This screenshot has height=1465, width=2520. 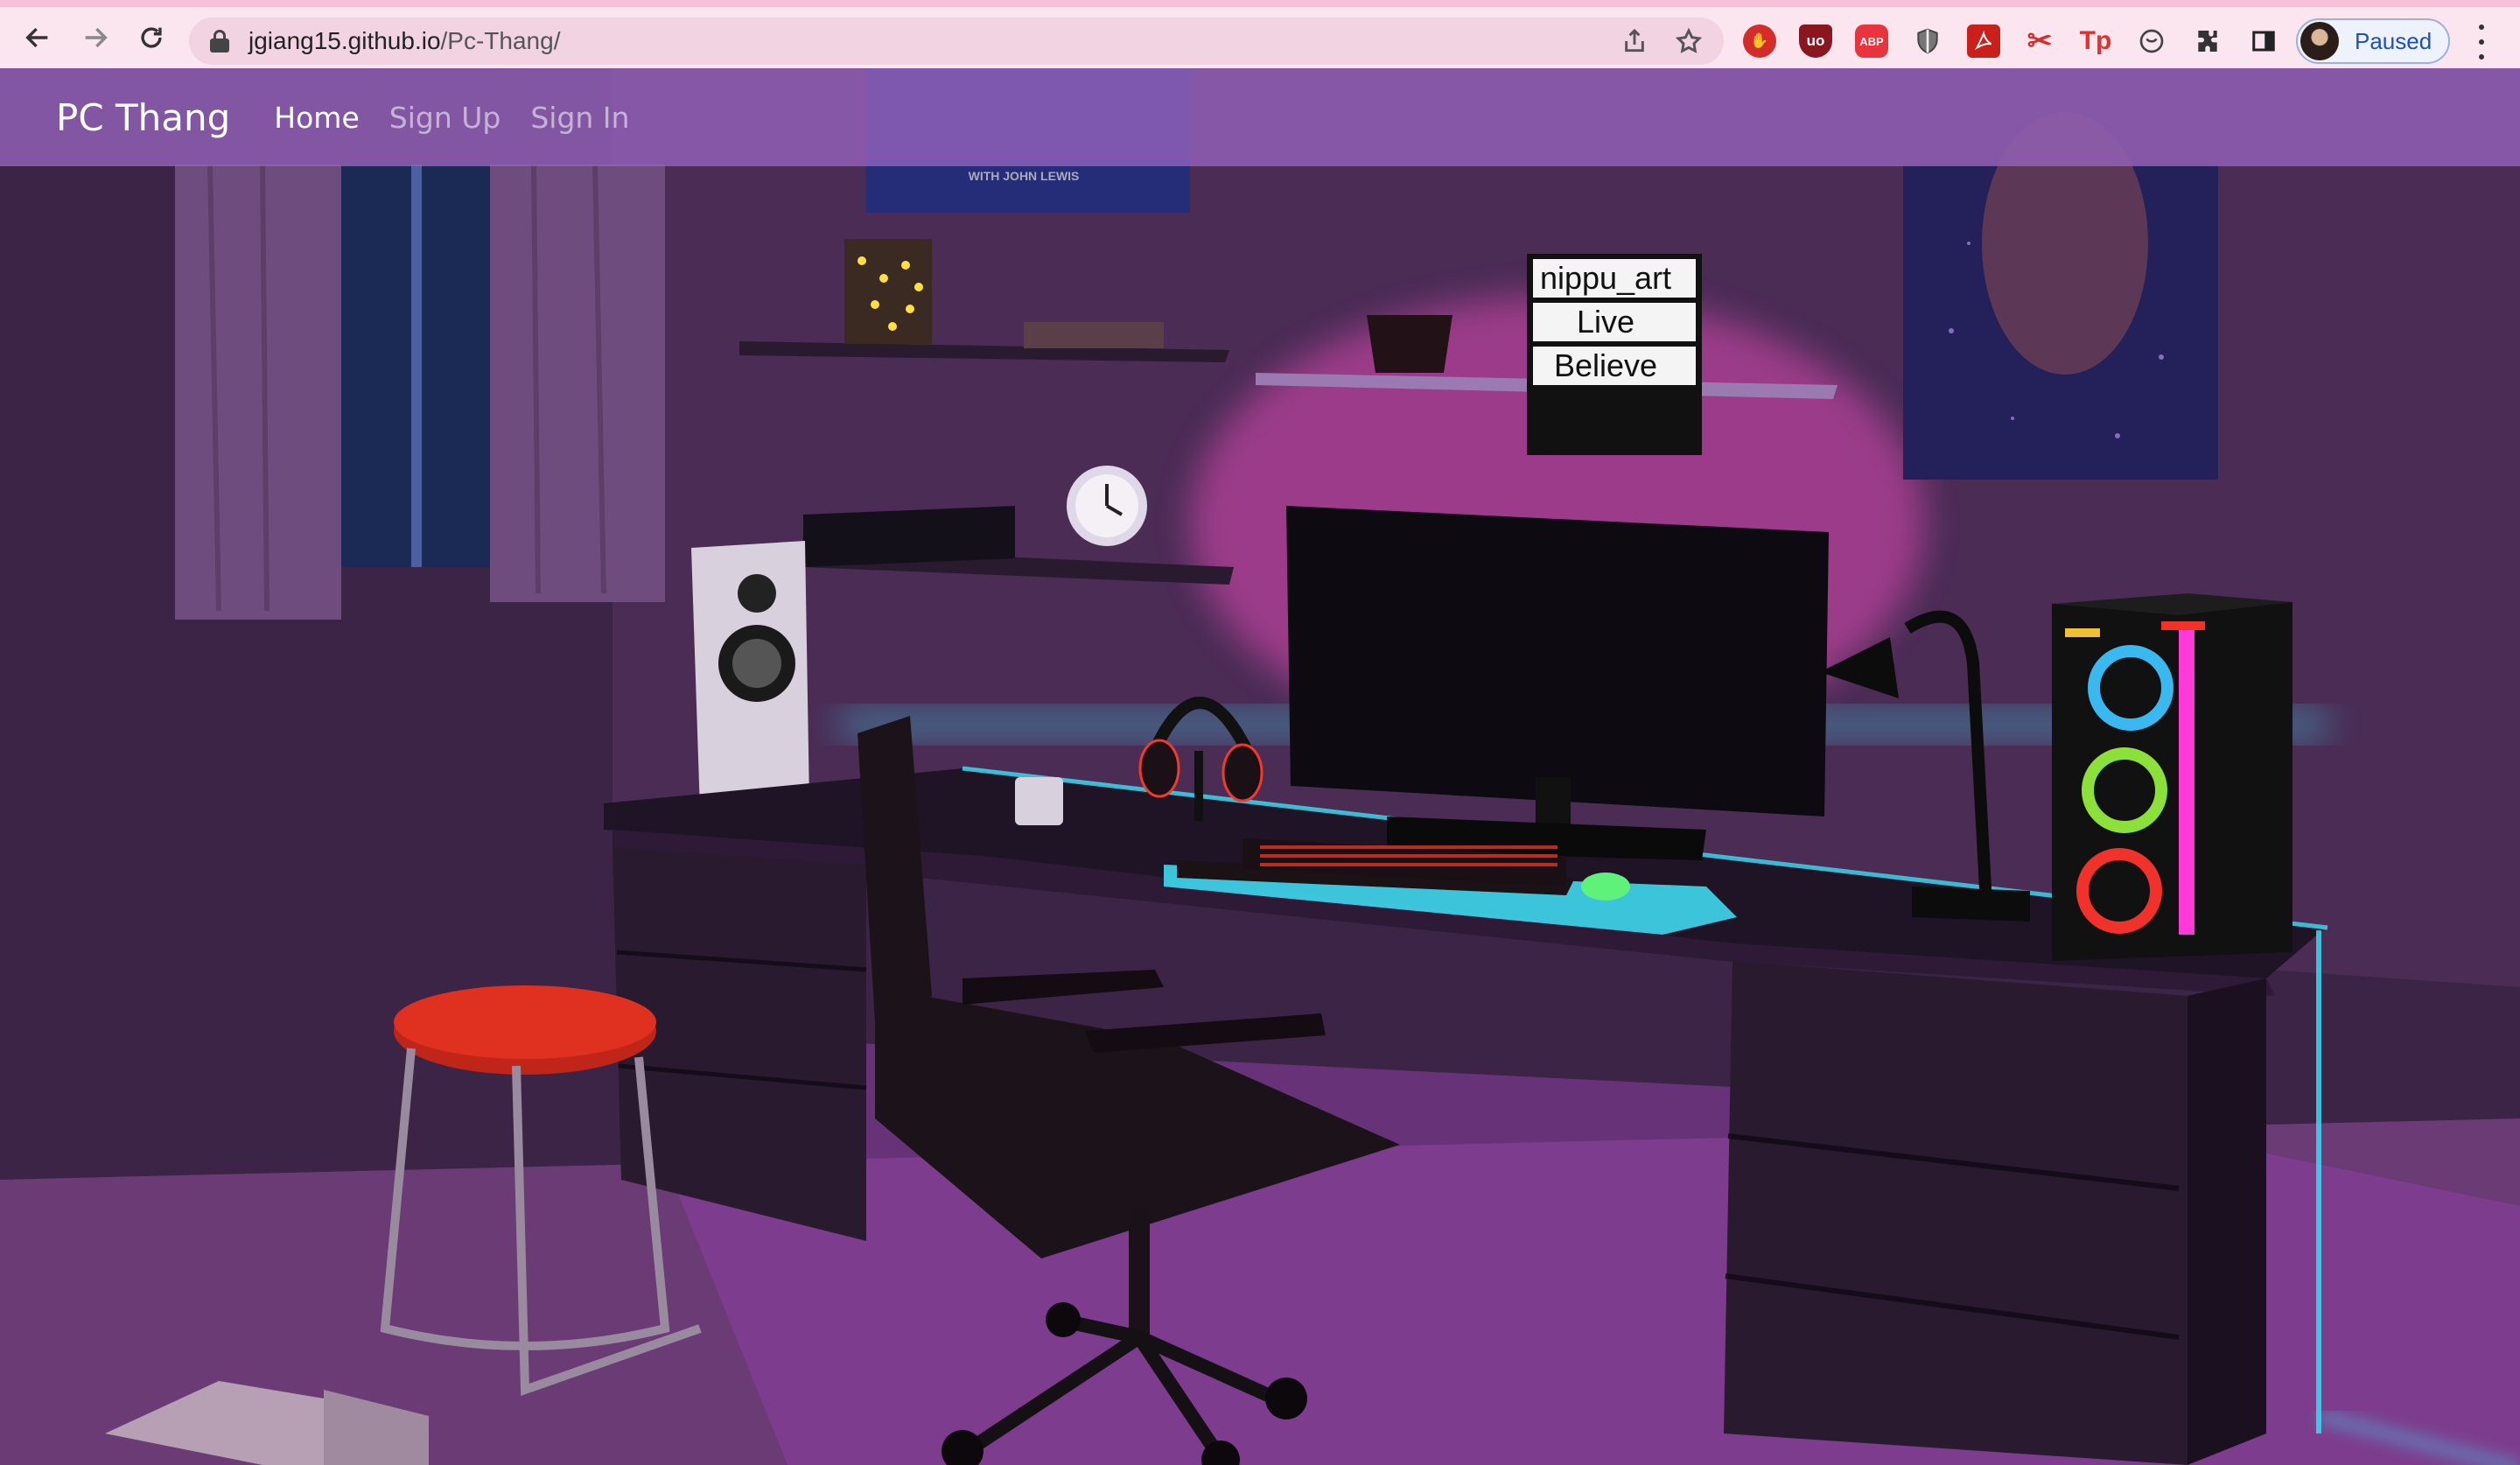 What do you see at coordinates (2095, 41) in the screenshot?
I see `tp-extension-icon: Tp` at bounding box center [2095, 41].